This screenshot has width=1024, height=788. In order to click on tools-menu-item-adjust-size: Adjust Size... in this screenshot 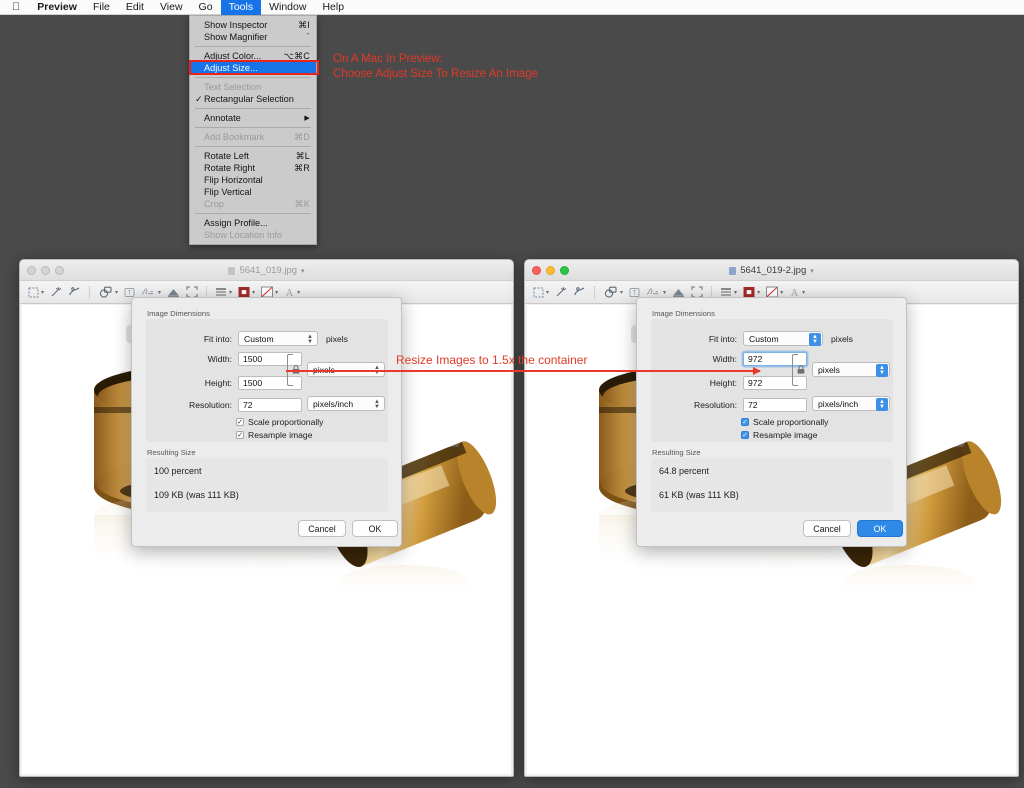, I will do `click(253, 68)`.